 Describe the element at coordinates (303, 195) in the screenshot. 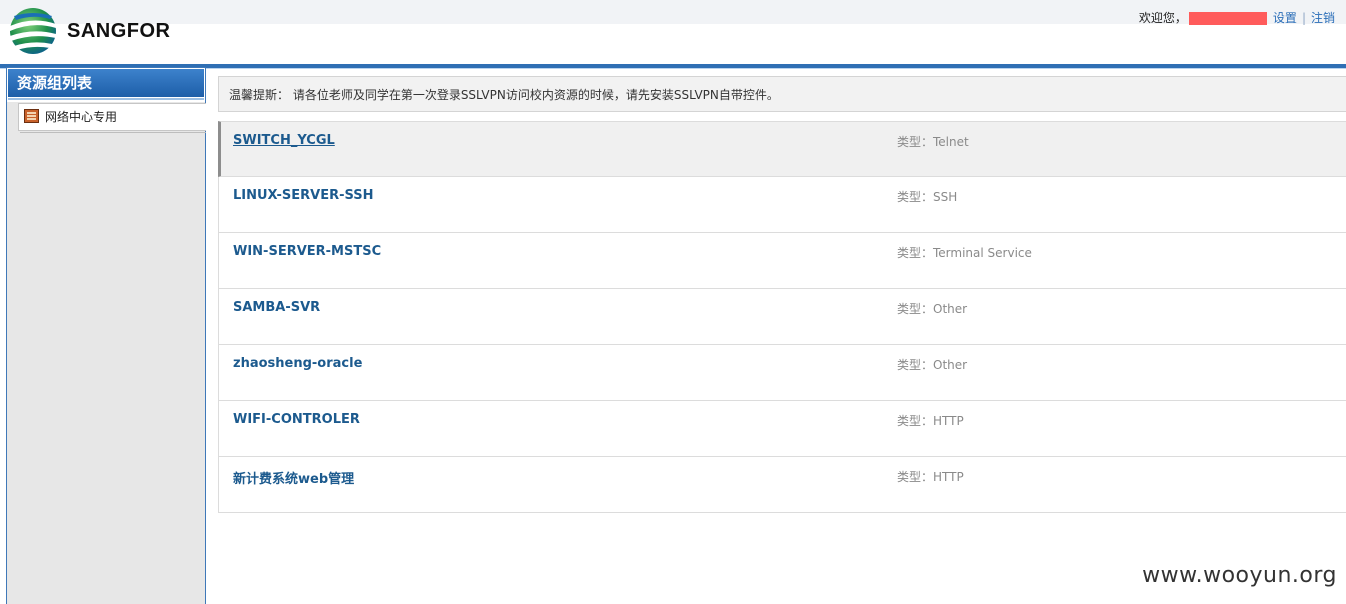

I see `resource-name-link: LINUX-SERVER-SSH` at that location.